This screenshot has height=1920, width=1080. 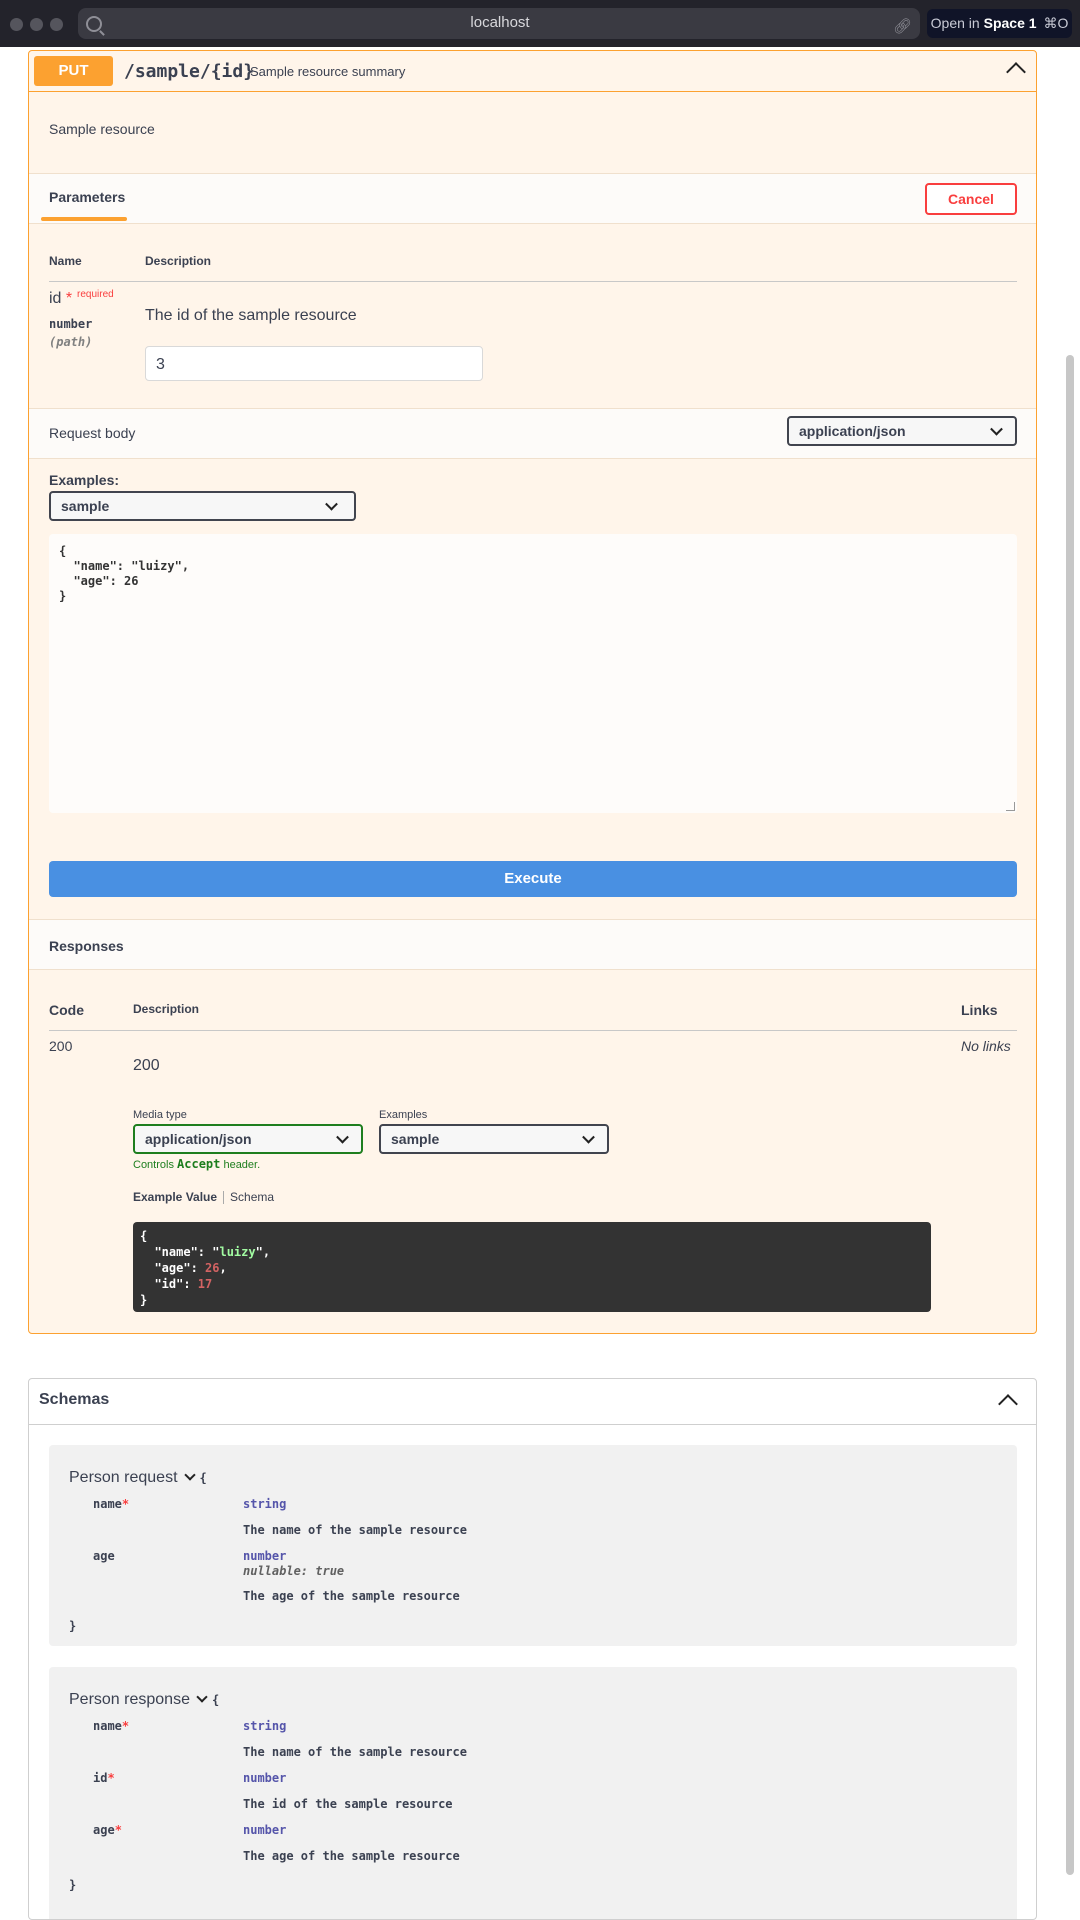 I want to click on media-type-value: application/json, so click(x=198, y=1139).